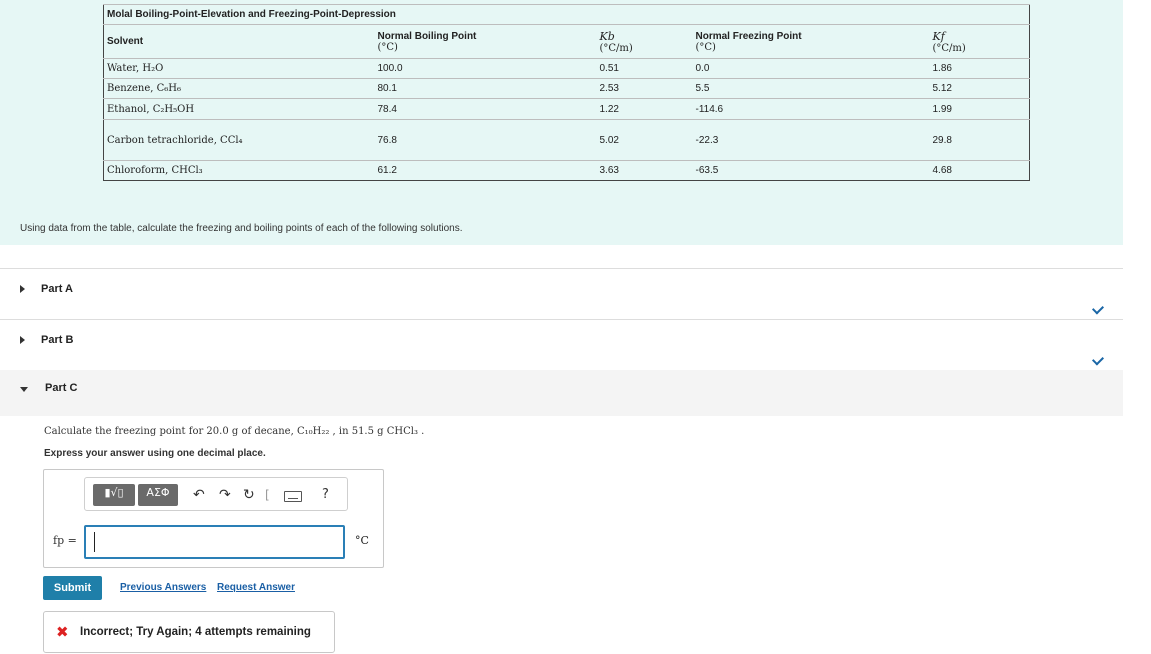 The height and width of the screenshot is (654, 1151). Describe the element at coordinates (293, 496) in the screenshot. I see `keyboard-icon` at that location.